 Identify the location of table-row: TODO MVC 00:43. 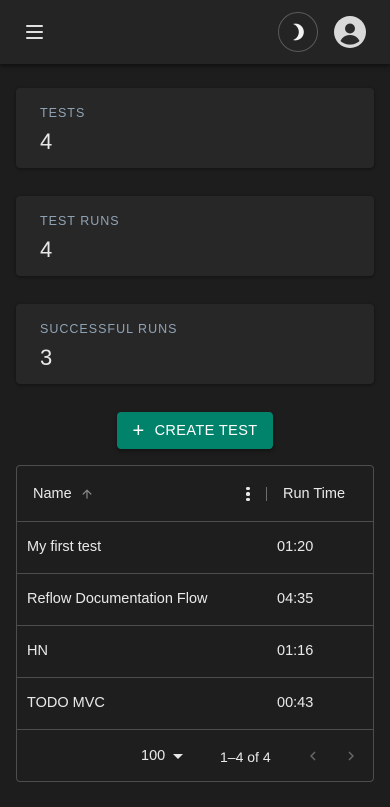
(195, 704).